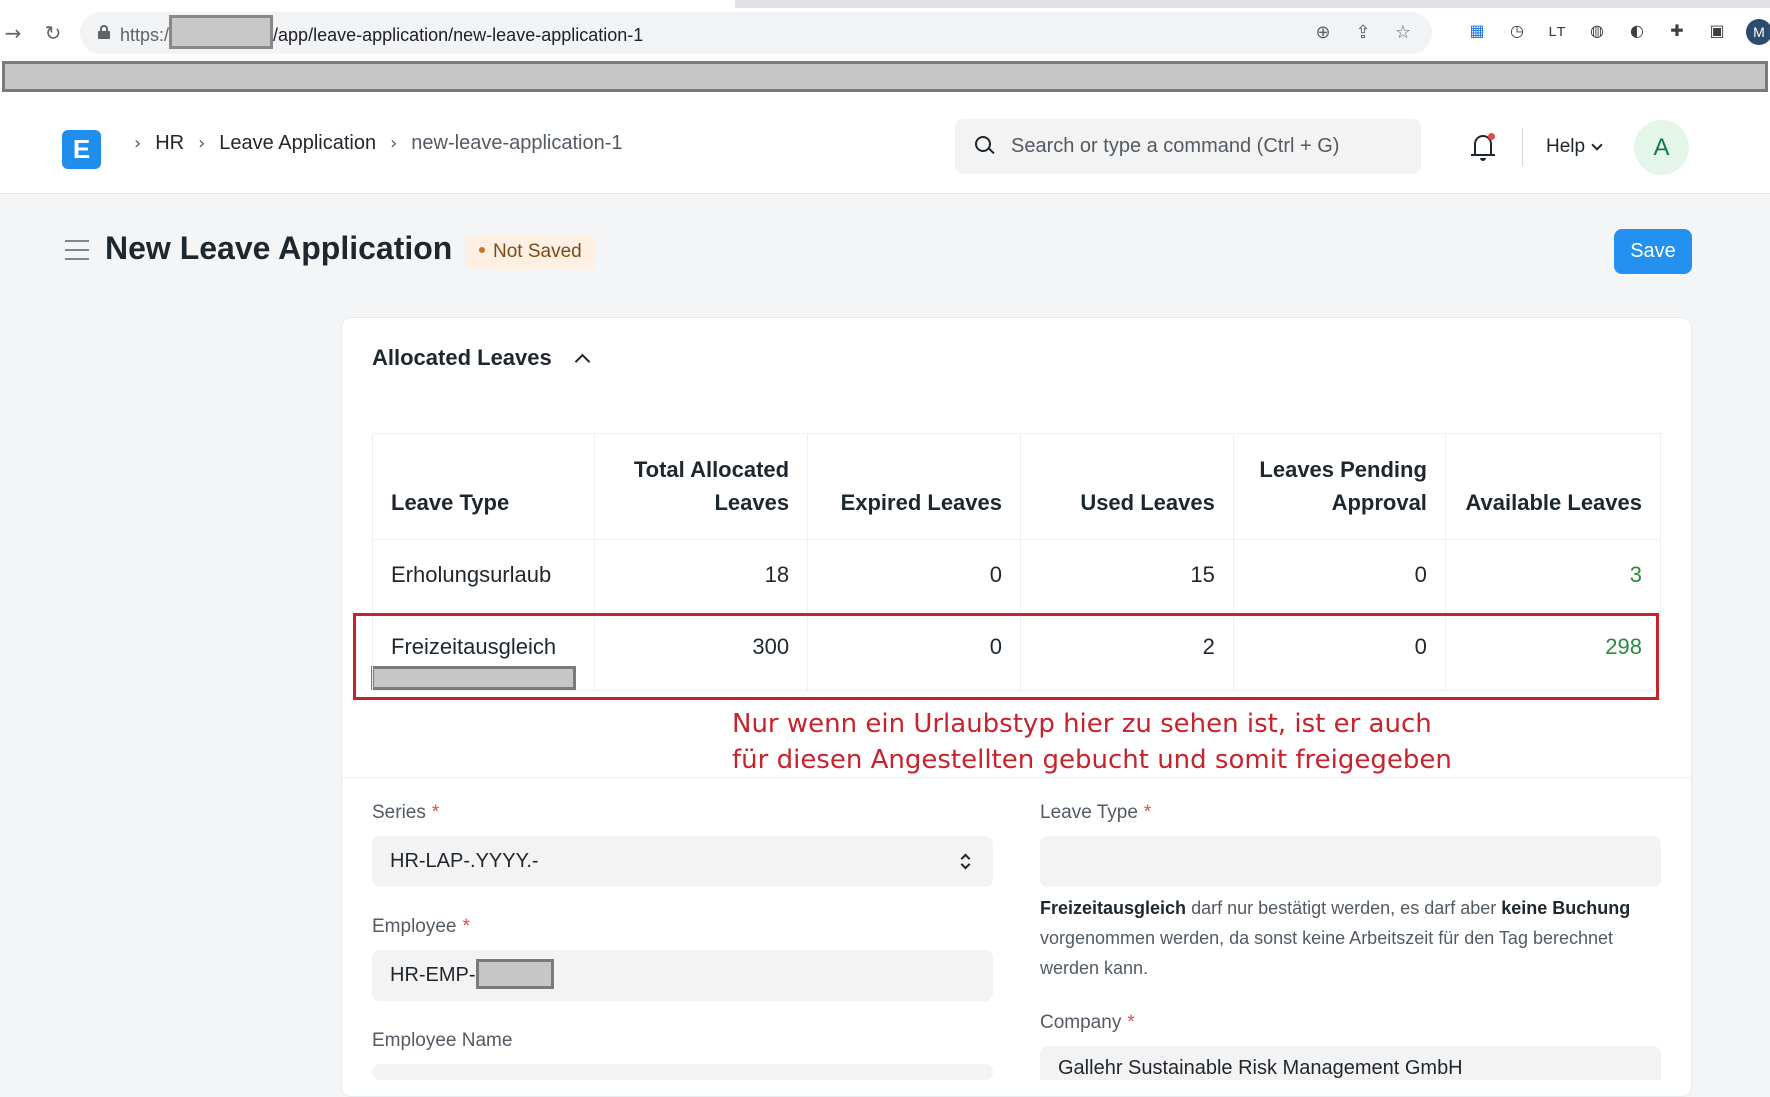 This screenshot has height=1097, width=1770. I want to click on navbar-divider, so click(1522, 147).